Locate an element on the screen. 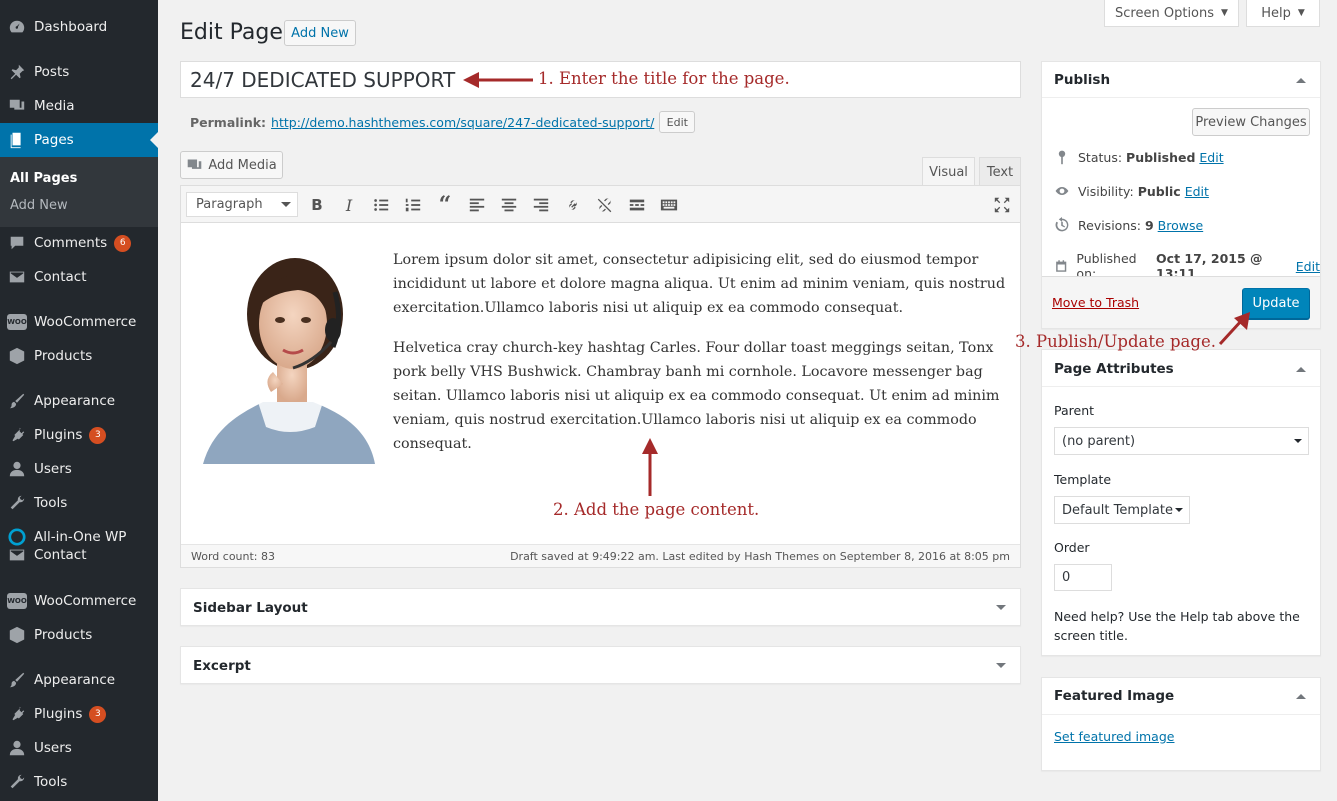  template-label: Template is located at coordinates (1083, 479).